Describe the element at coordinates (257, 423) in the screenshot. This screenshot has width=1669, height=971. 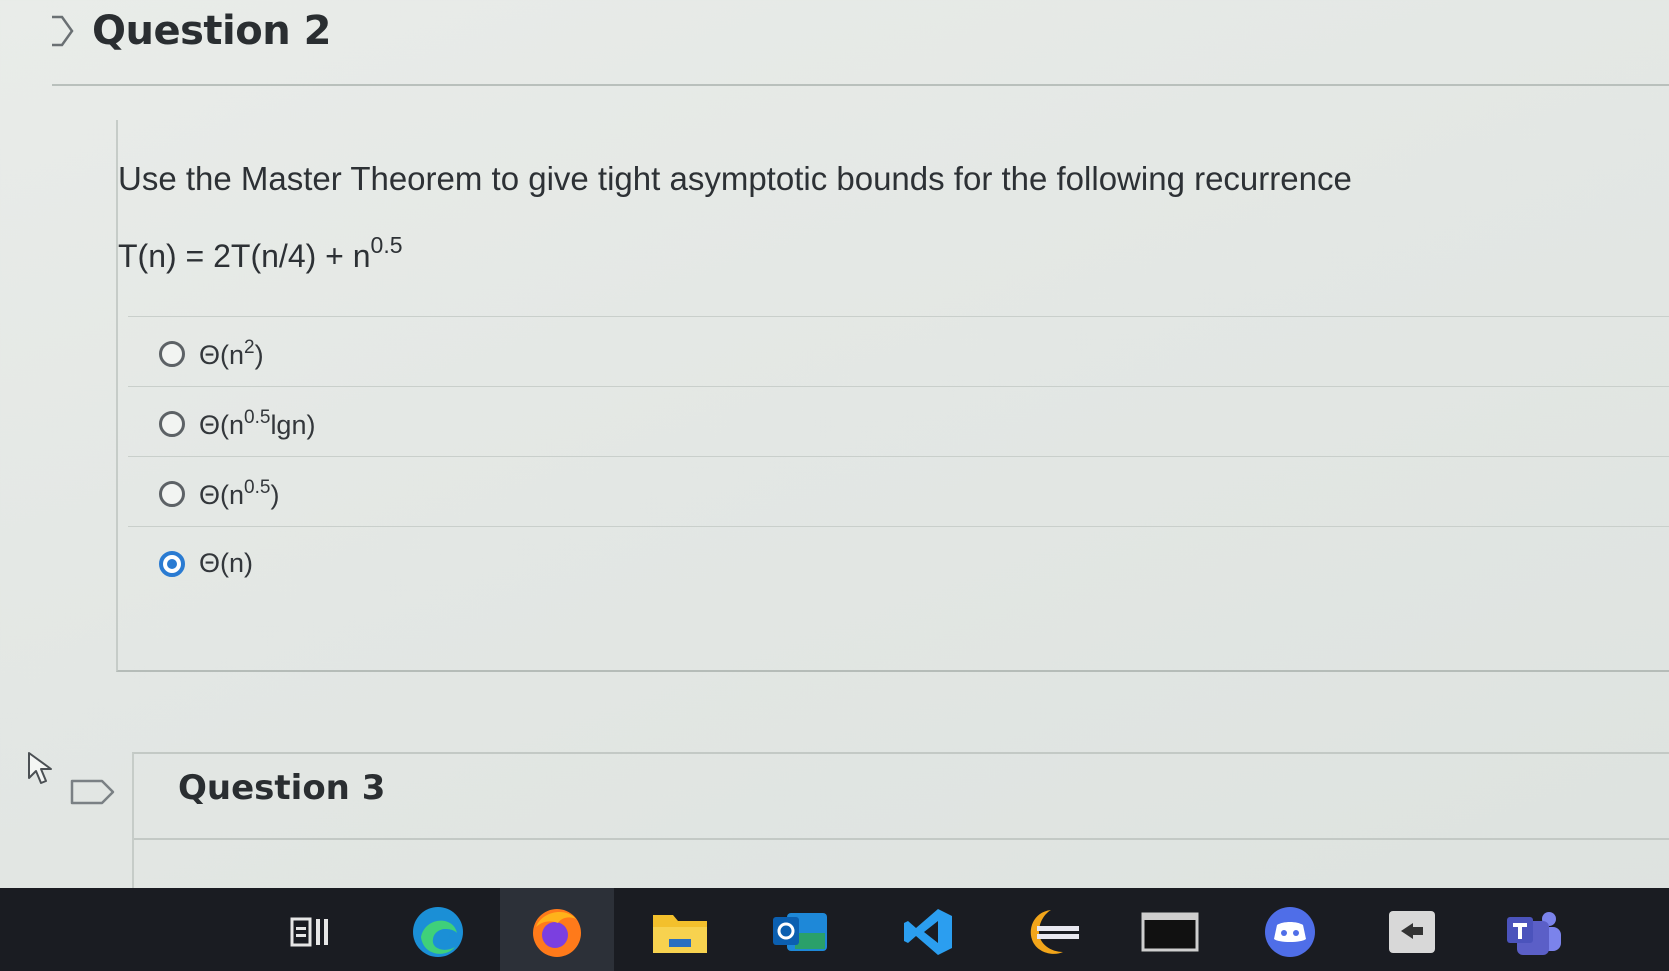
I see `answer-option-label: Θ(n0.5lgn)` at that location.